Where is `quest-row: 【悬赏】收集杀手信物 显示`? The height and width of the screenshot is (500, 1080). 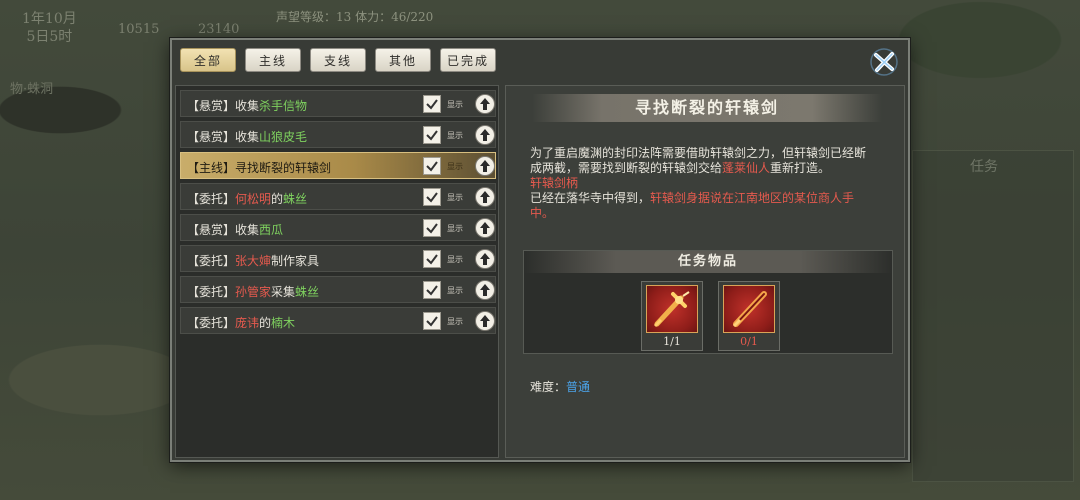
quest-row: 【悬赏】收集杀手信物 显示 is located at coordinates (338, 103).